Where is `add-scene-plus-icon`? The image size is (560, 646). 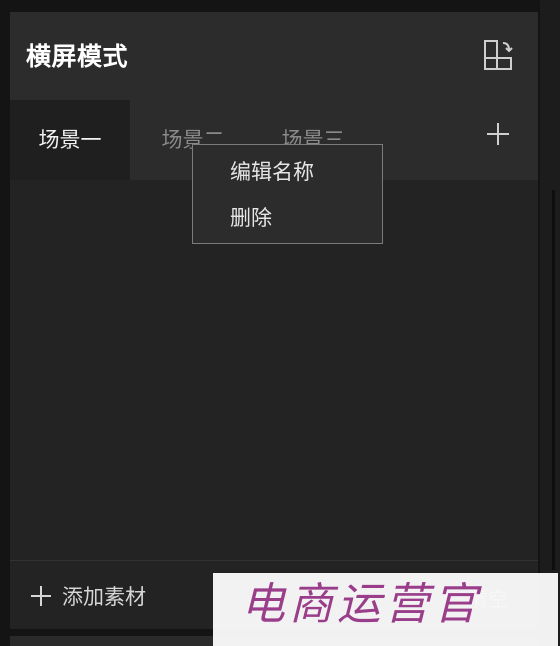 add-scene-plus-icon is located at coordinates (498, 134).